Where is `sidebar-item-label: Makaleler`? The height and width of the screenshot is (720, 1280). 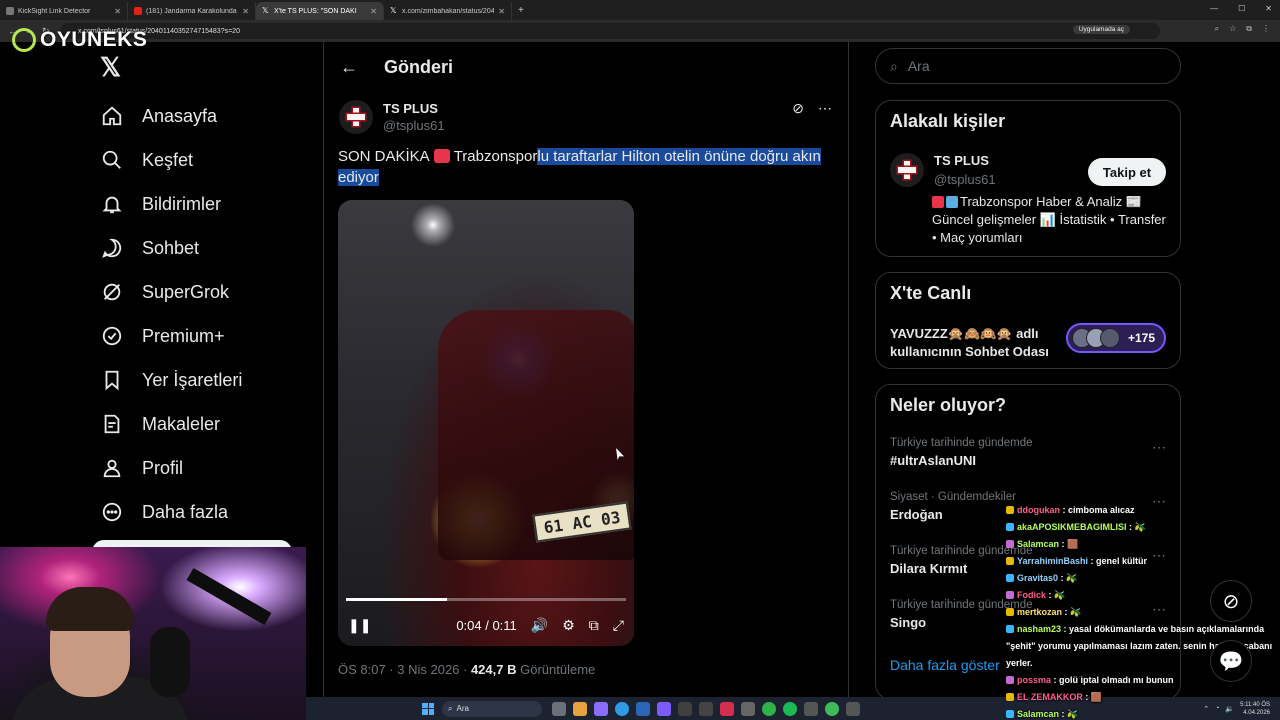 sidebar-item-label: Makaleler is located at coordinates (181, 423).